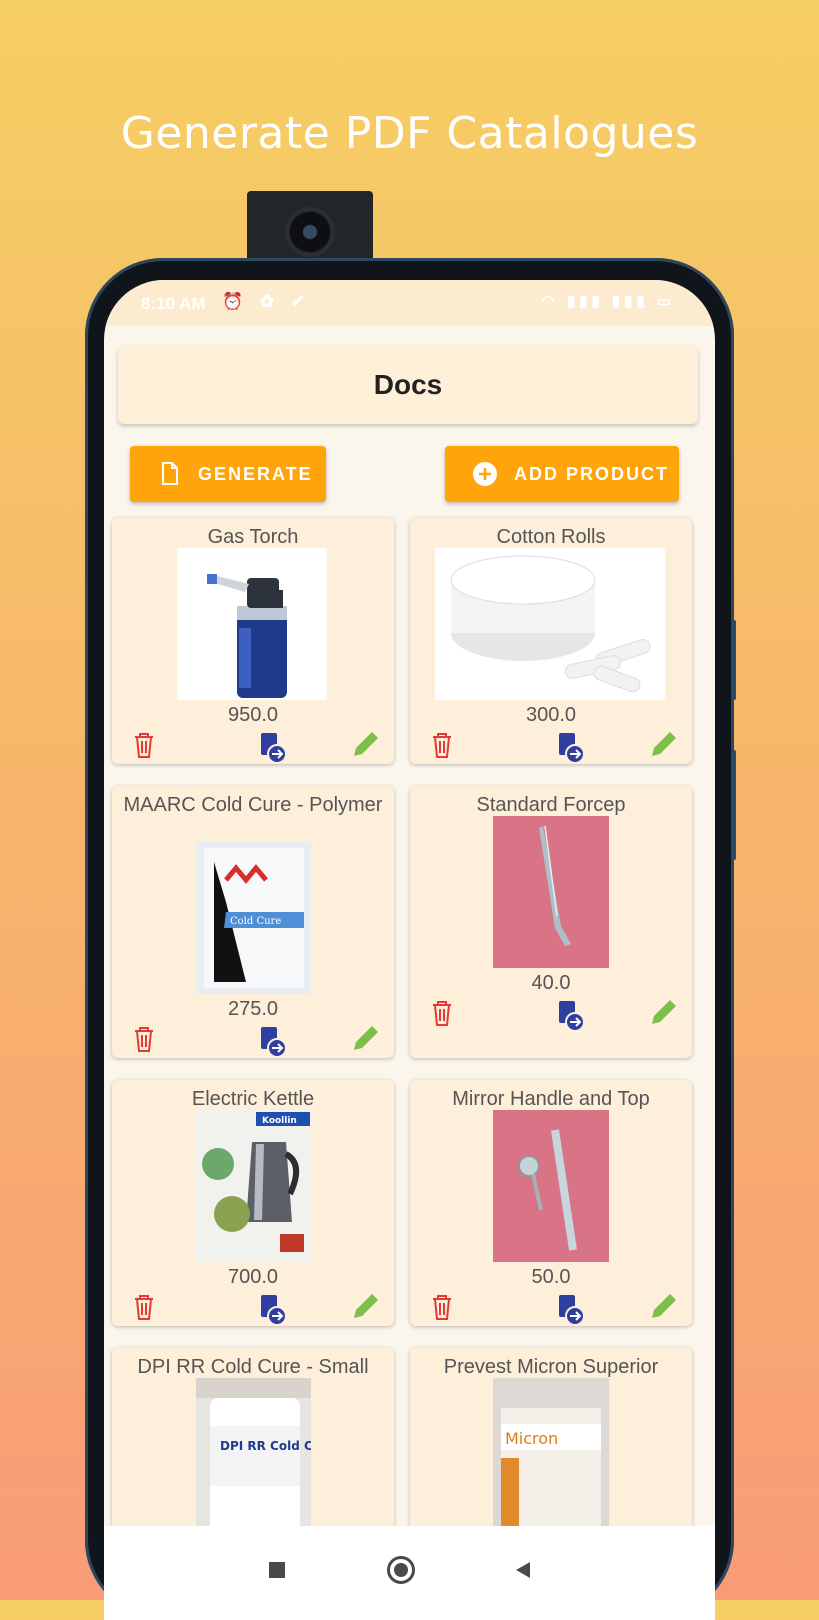  I want to click on generate-button-label: GENERATE, so click(255, 473).